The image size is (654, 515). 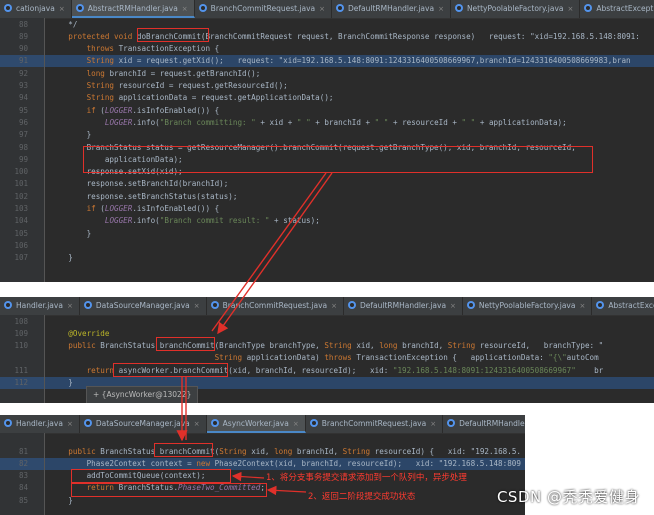 I want to click on line-number: 97, so click(x=23, y=135).